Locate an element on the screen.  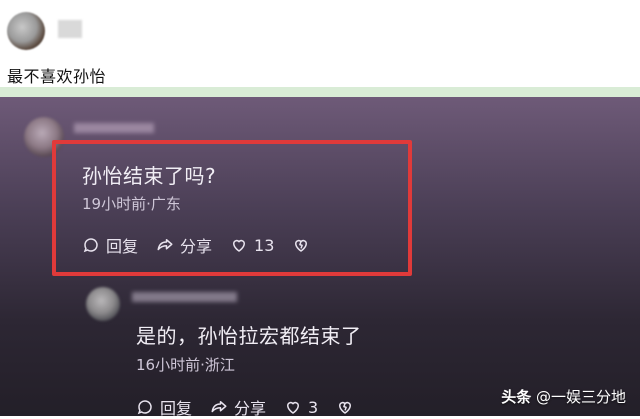
like-count: 3 is located at coordinates (313, 407).